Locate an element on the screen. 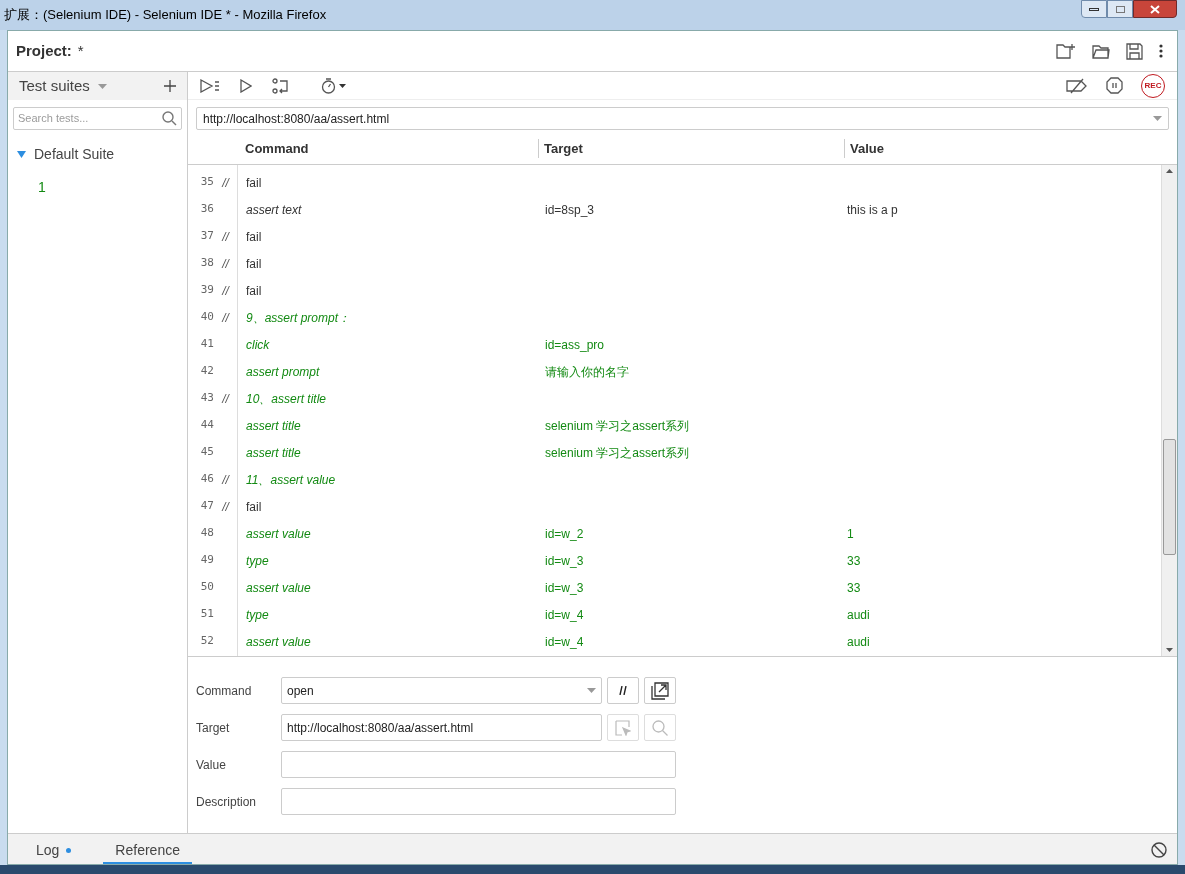 The height and width of the screenshot is (874, 1185). suite-item: Default Suite is located at coordinates (97, 154).